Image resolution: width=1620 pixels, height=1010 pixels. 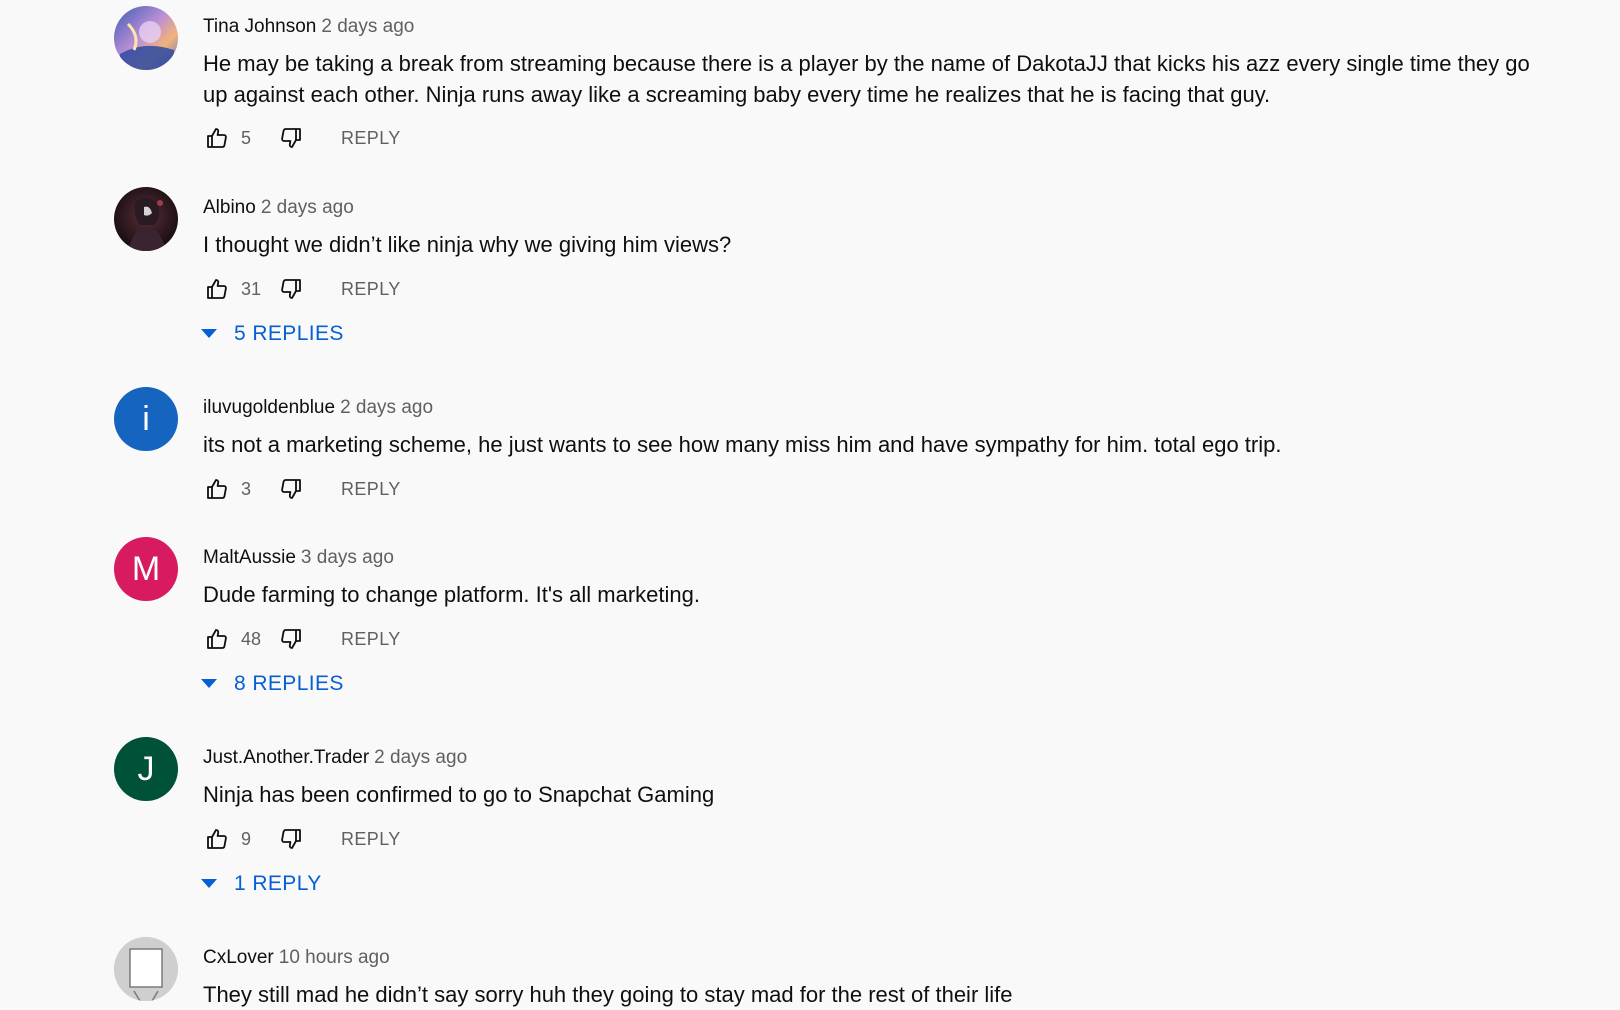 I want to click on comment-header: Albino 2 days ago, so click(x=278, y=208).